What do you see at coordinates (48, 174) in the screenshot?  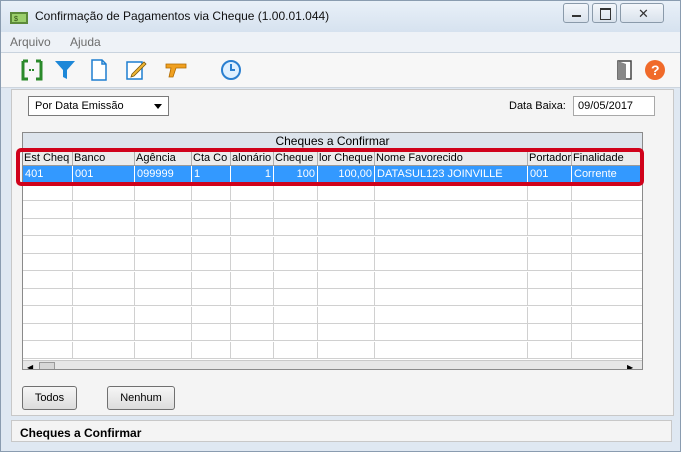 I see `cell-est-cheq: 401` at bounding box center [48, 174].